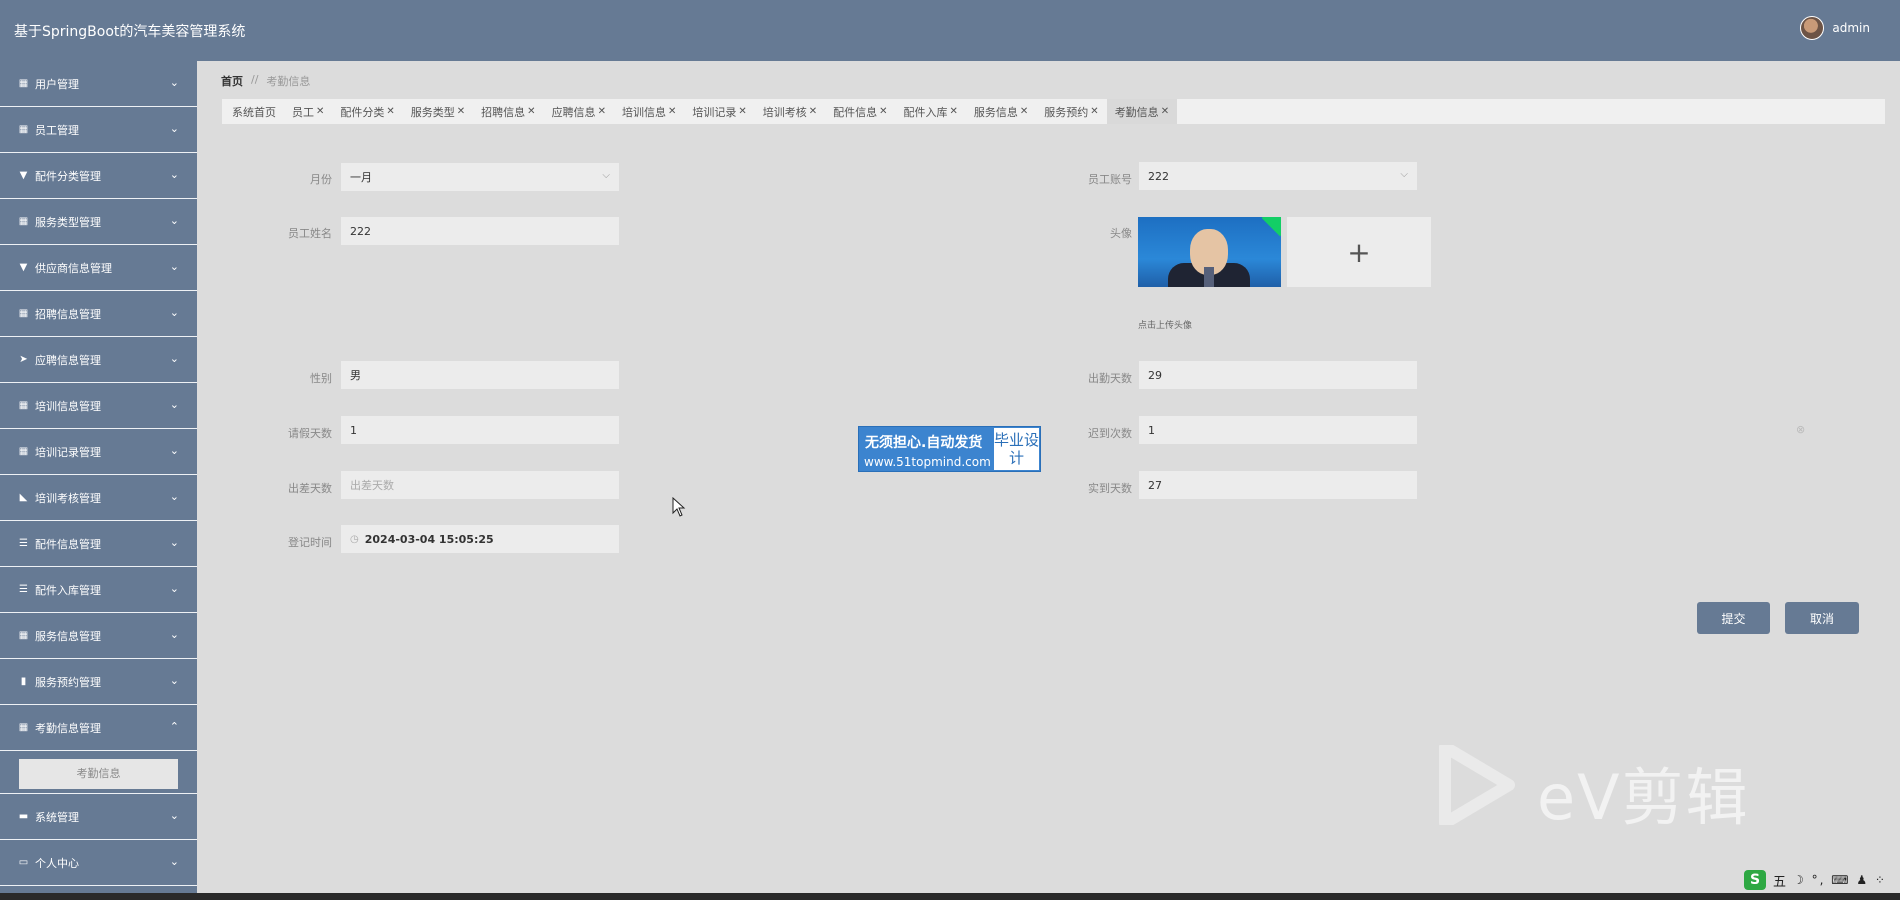 The height and width of the screenshot is (900, 1900). I want to click on submenu-item-attendance: 考勤信息, so click(98, 774).